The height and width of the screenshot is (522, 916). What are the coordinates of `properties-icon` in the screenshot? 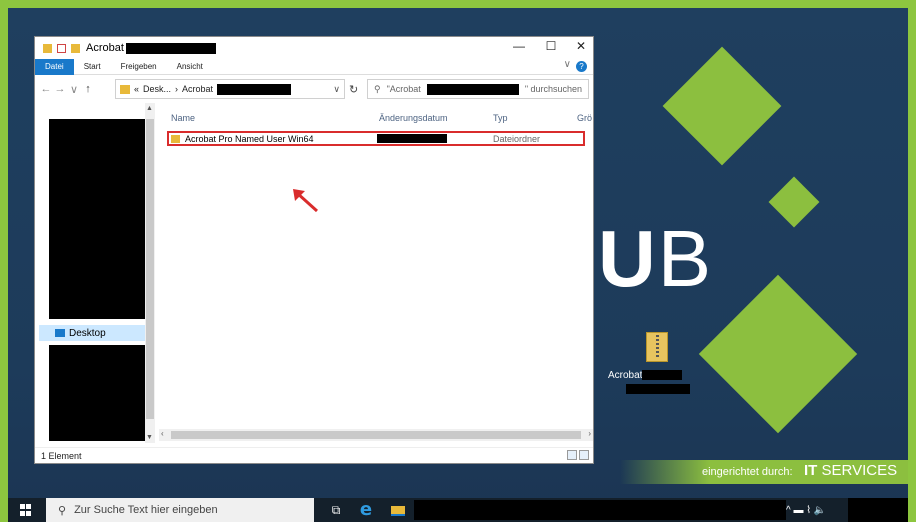 It's located at (61, 48).